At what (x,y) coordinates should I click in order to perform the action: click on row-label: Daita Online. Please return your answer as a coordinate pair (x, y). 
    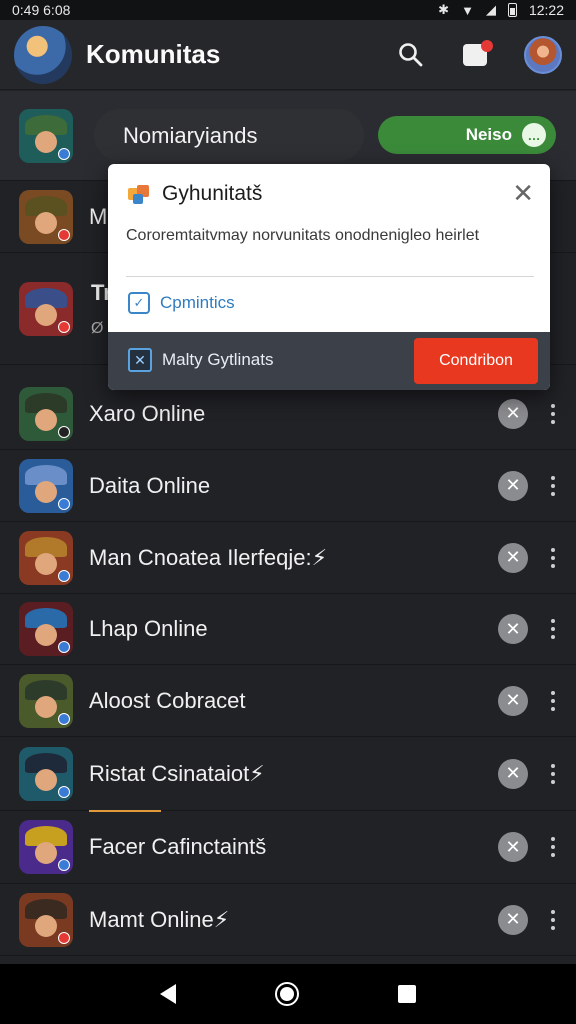
    Looking at the image, I should click on (150, 485).